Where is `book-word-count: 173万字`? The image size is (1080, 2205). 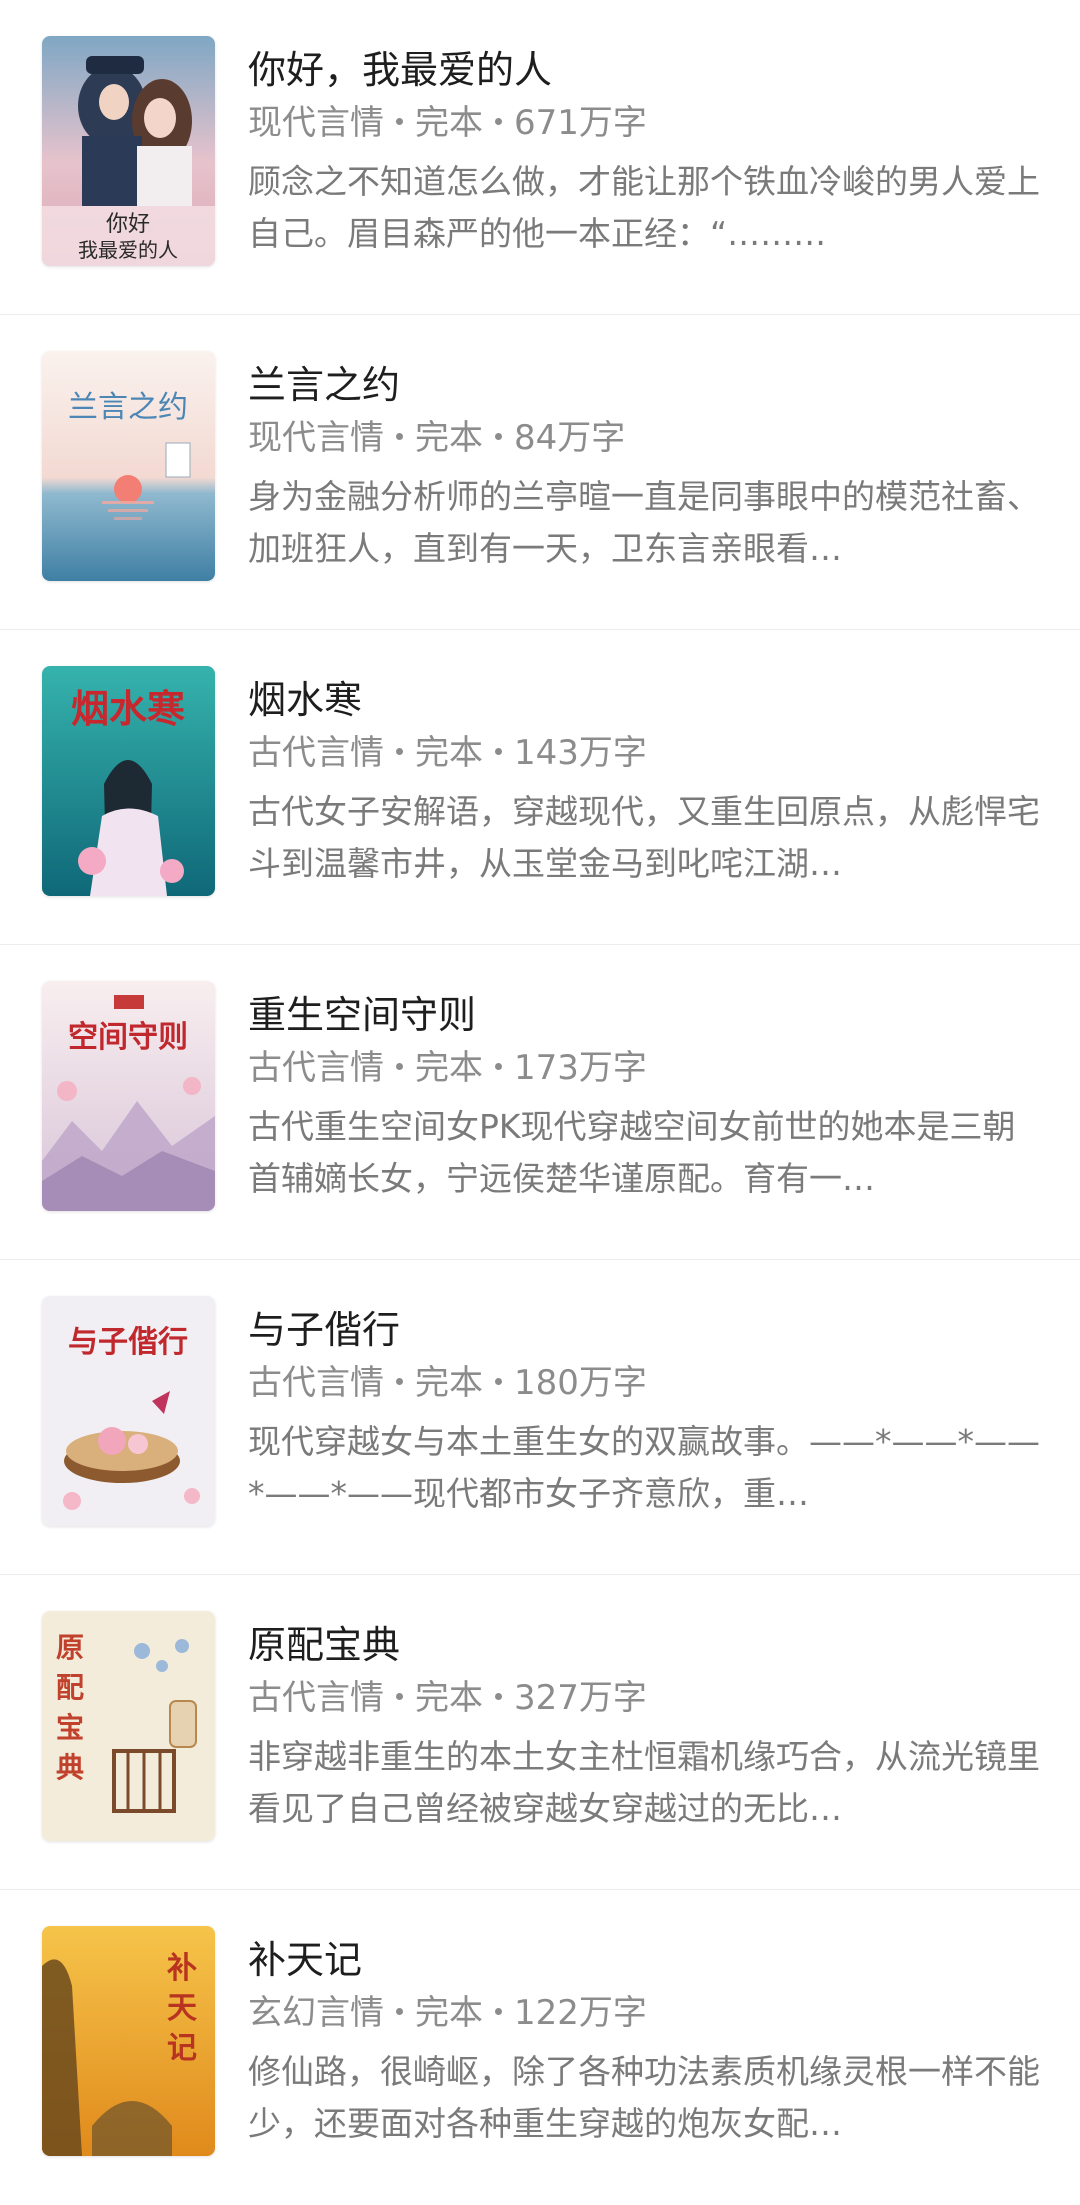
book-word-count: 173万字 is located at coordinates (580, 1068).